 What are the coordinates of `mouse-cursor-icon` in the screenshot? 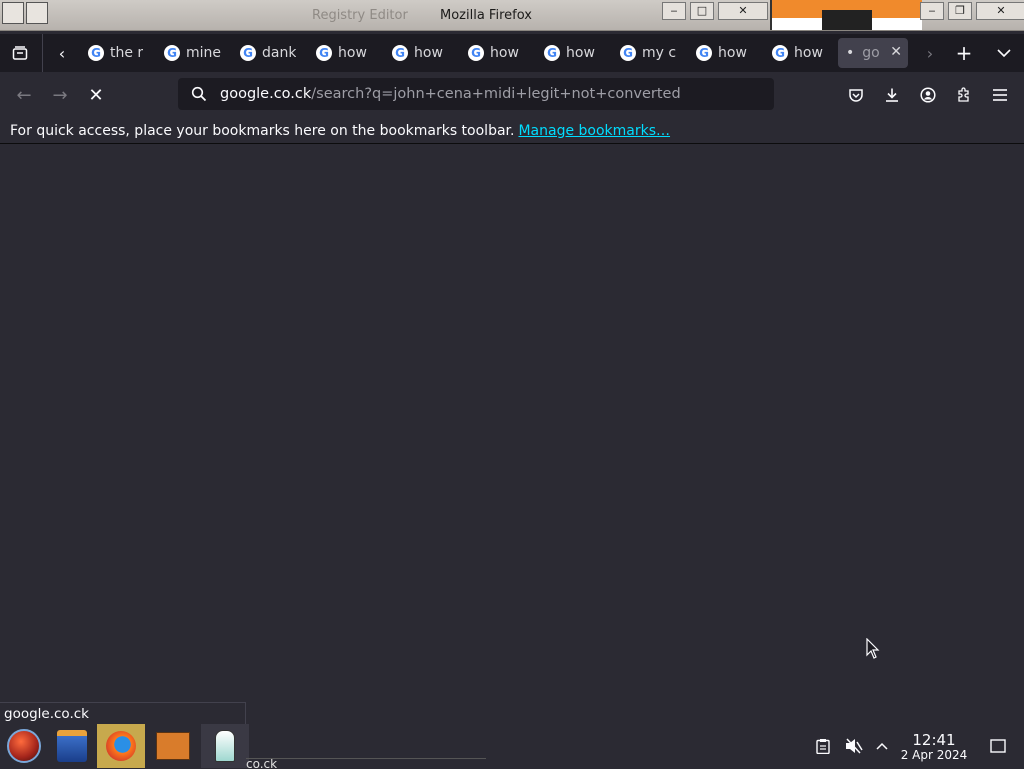 It's located at (873, 650).